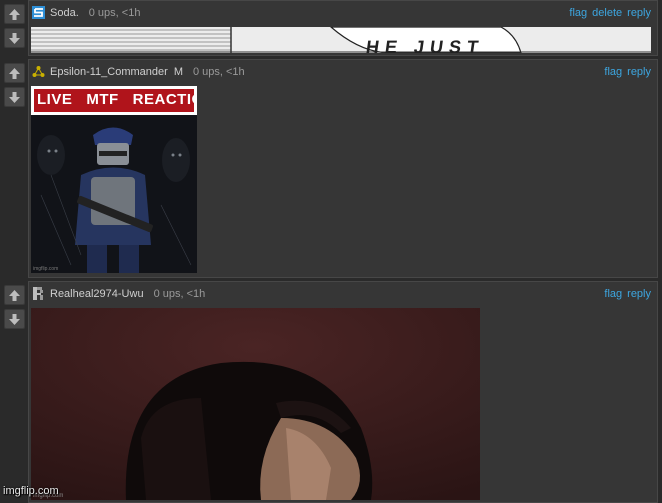 The image size is (662, 503). What do you see at coordinates (38, 293) in the screenshot?
I see `r-logo-icon` at bounding box center [38, 293].